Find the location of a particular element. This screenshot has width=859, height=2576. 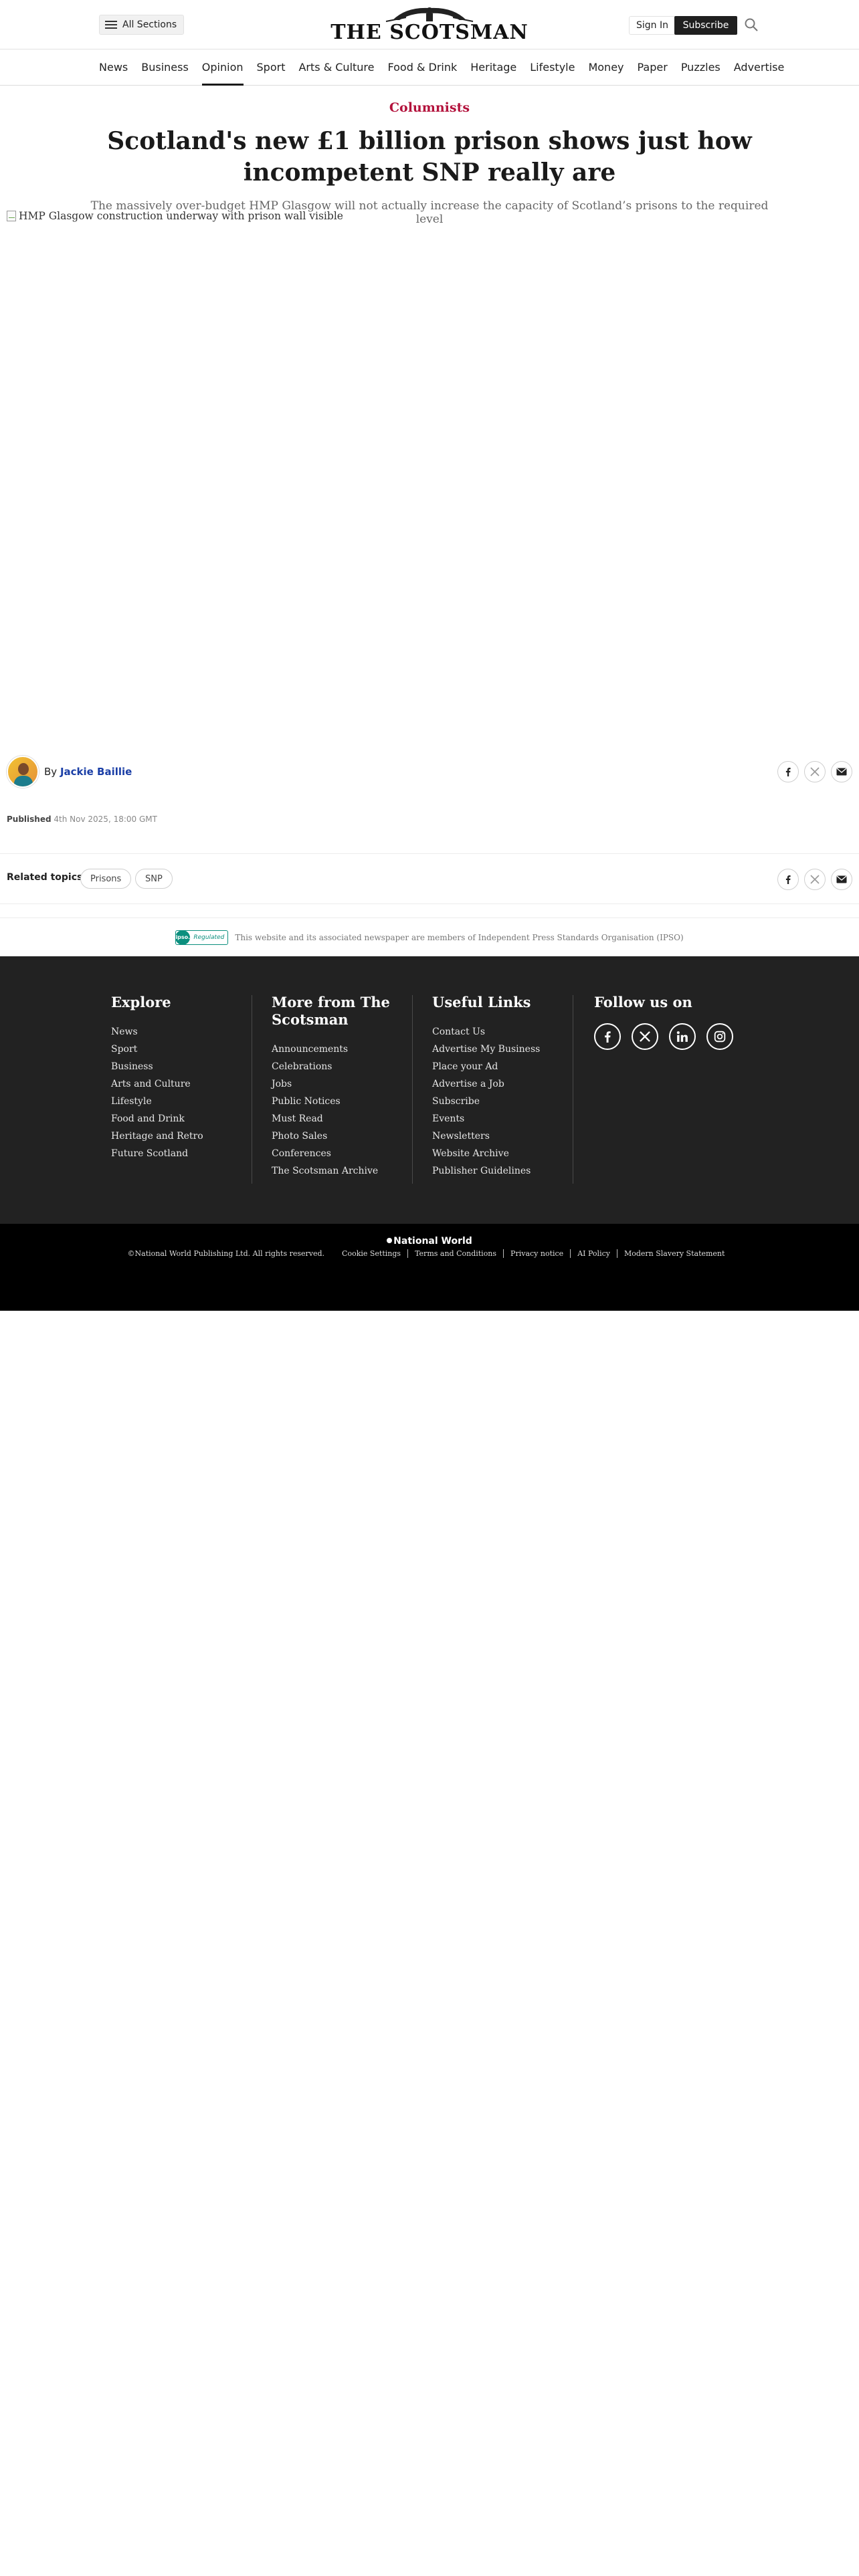

byline-text: By Jackie Baillie is located at coordinates (88, 772).